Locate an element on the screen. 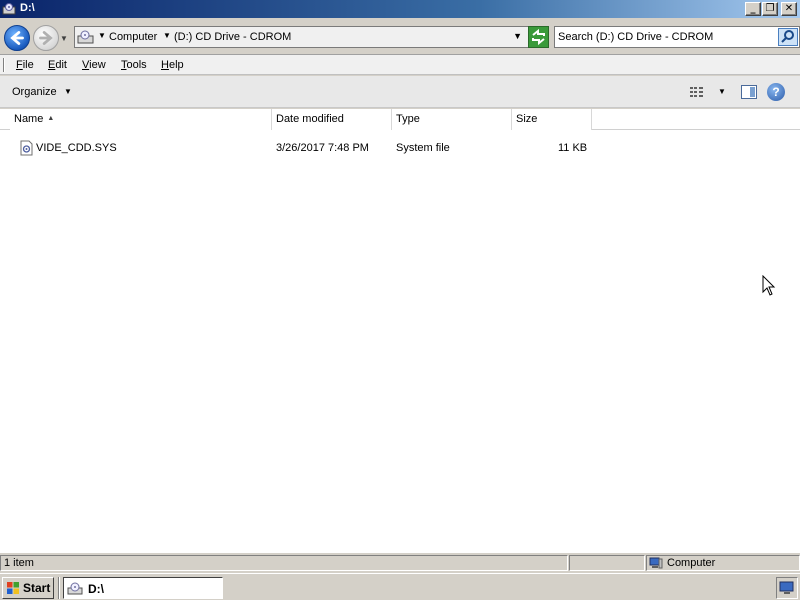 This screenshot has width=800, height=600. status-empty-pane is located at coordinates (607, 563).